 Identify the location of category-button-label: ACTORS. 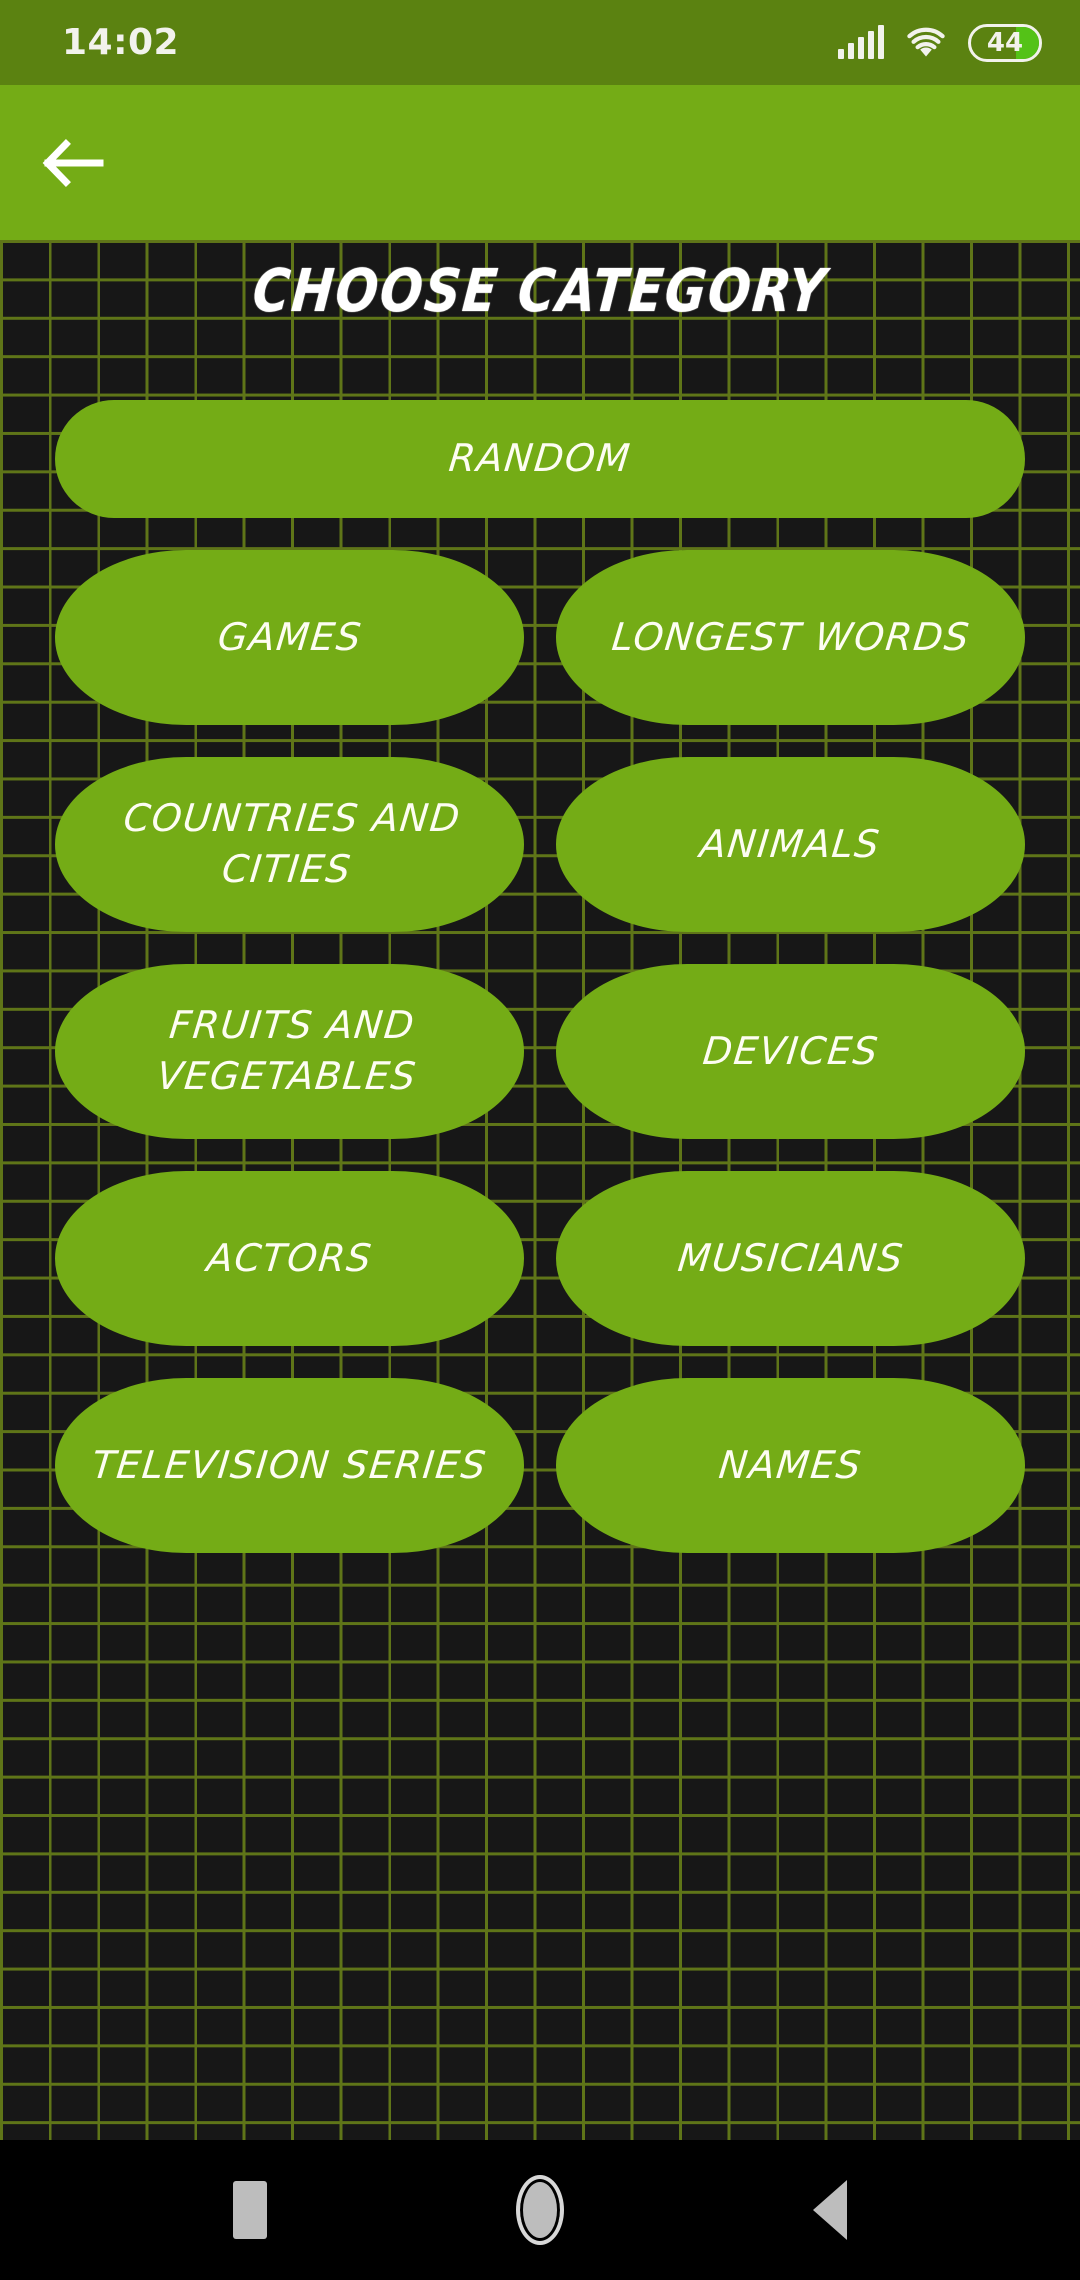
(289, 1257).